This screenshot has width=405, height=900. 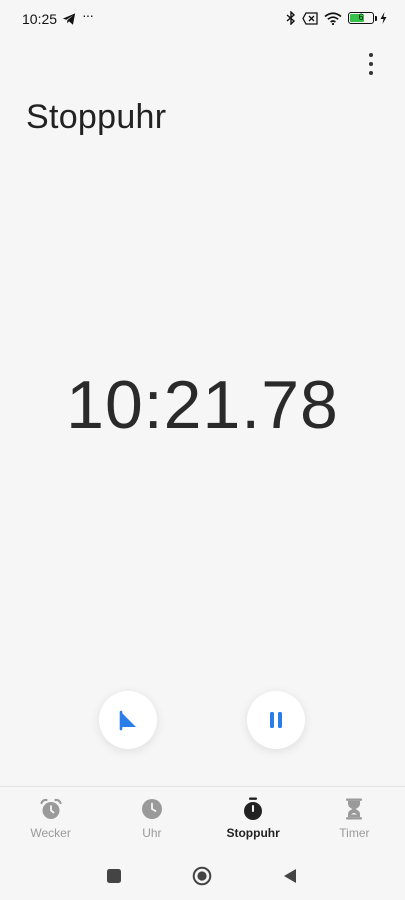 What do you see at coordinates (202, 20) in the screenshot?
I see `status-bar: 10:25 ··· 6` at bounding box center [202, 20].